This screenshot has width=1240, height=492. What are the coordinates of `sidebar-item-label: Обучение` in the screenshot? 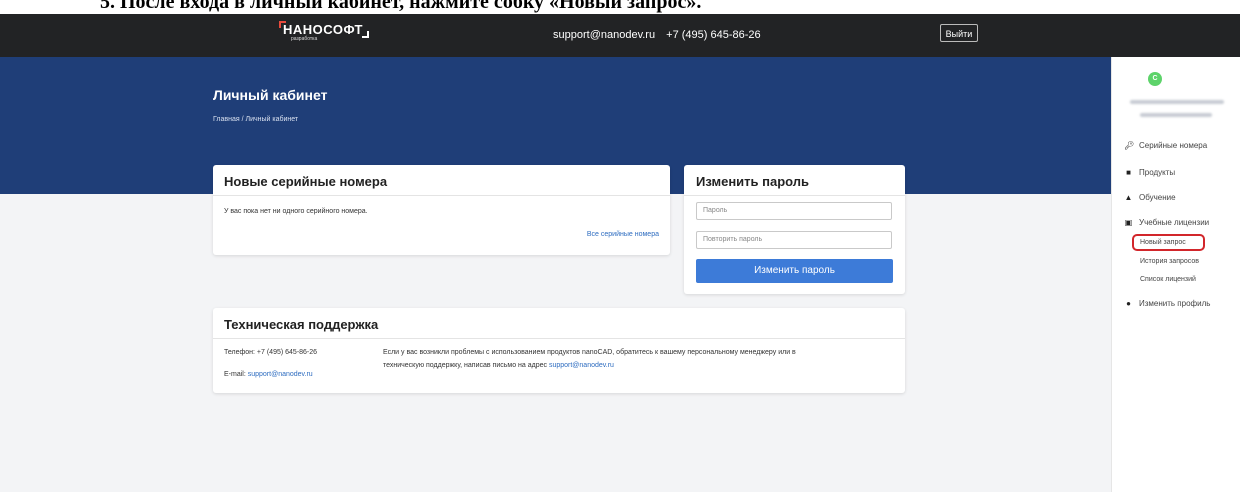 It's located at (1157, 197).